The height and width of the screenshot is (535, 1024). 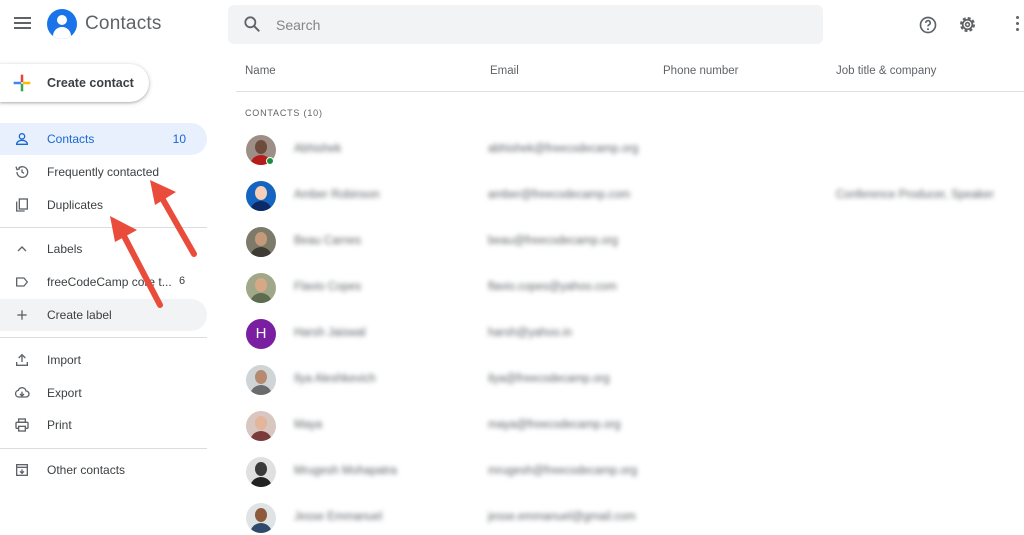 What do you see at coordinates (549, 379) in the screenshot?
I see `contact-email: ilya@freecodecamp.org` at bounding box center [549, 379].